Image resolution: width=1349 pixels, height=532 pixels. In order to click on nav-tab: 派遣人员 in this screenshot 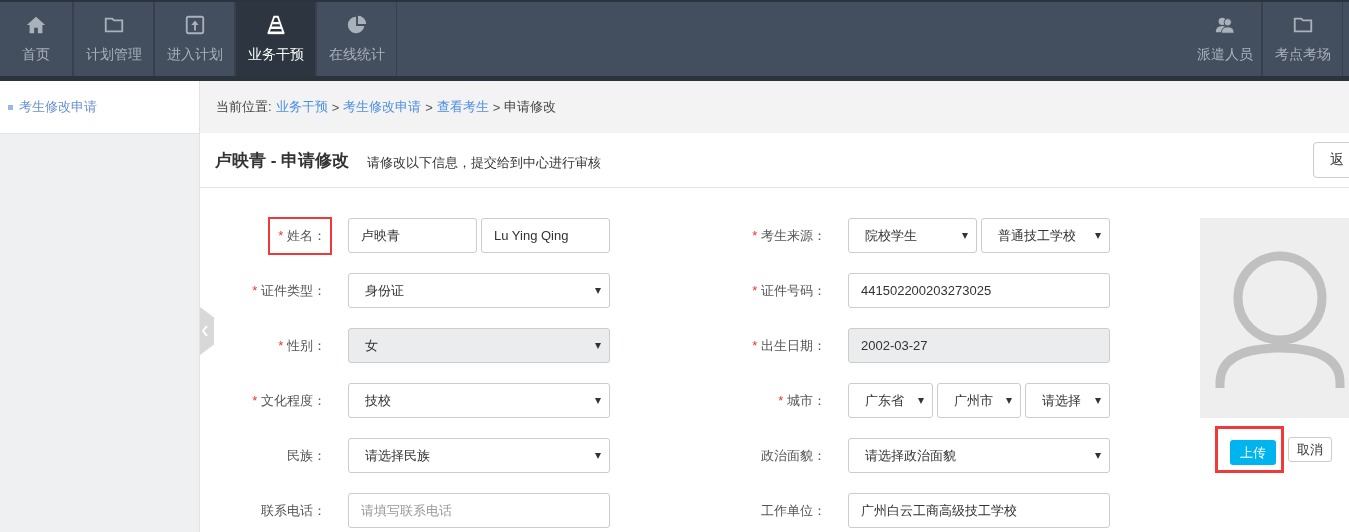, I will do `click(1225, 39)`.